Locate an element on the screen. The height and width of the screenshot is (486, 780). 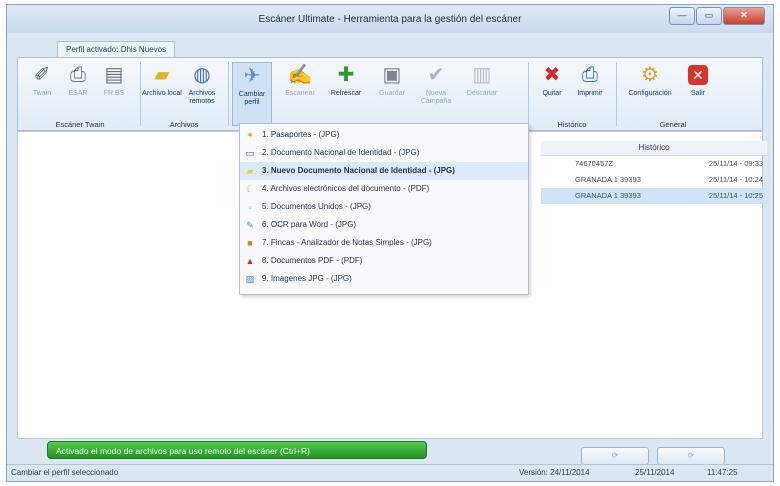
menu-item-jpg-images: ▨ 9. Imagenes JPG - (JPG) is located at coordinates (384, 279).